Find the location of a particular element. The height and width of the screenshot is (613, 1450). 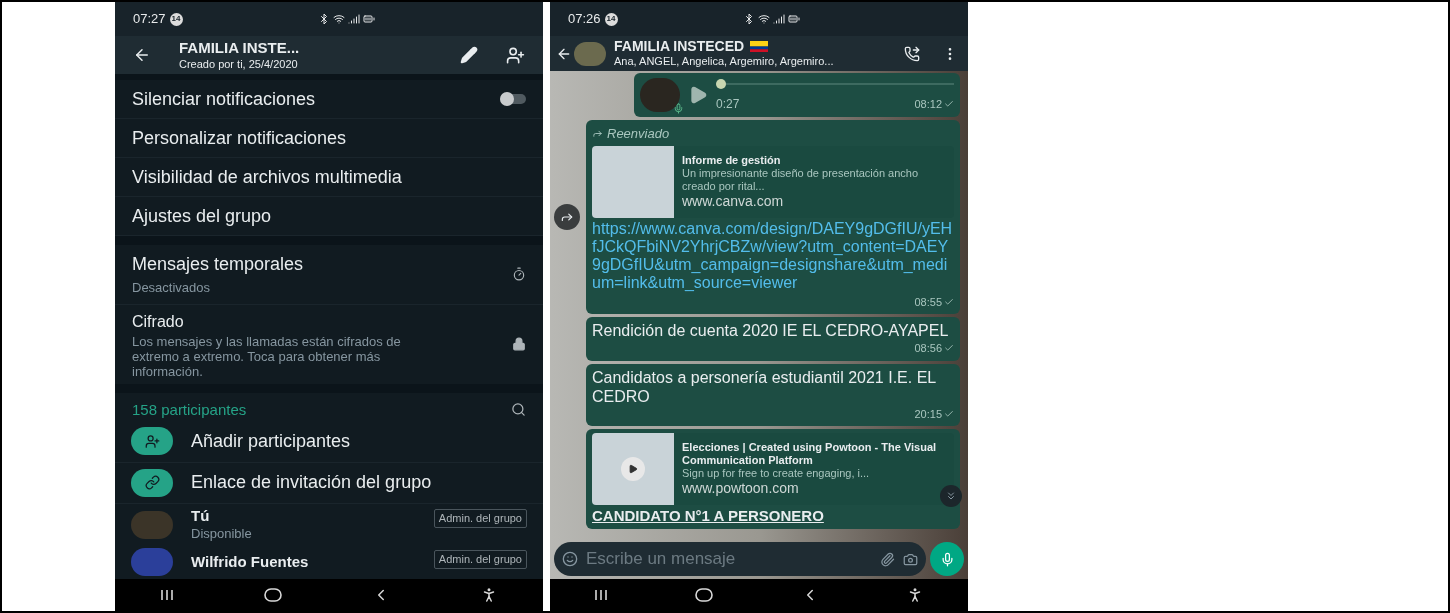

chevrons-down-icon is located at coordinates (951, 496).